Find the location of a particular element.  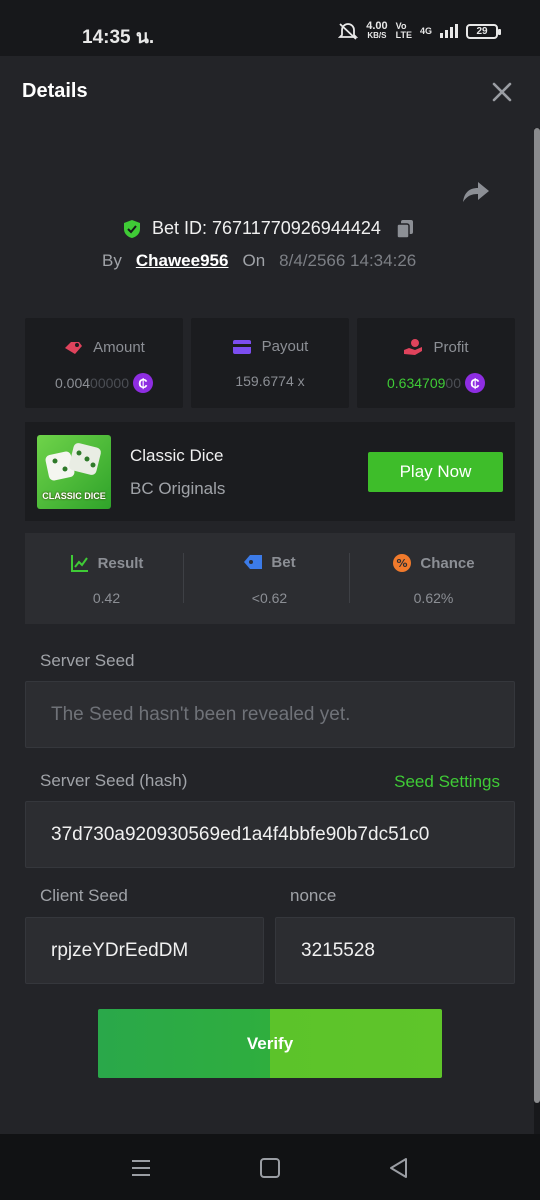

network-speed-value: 4.00 is located at coordinates (377, 26).